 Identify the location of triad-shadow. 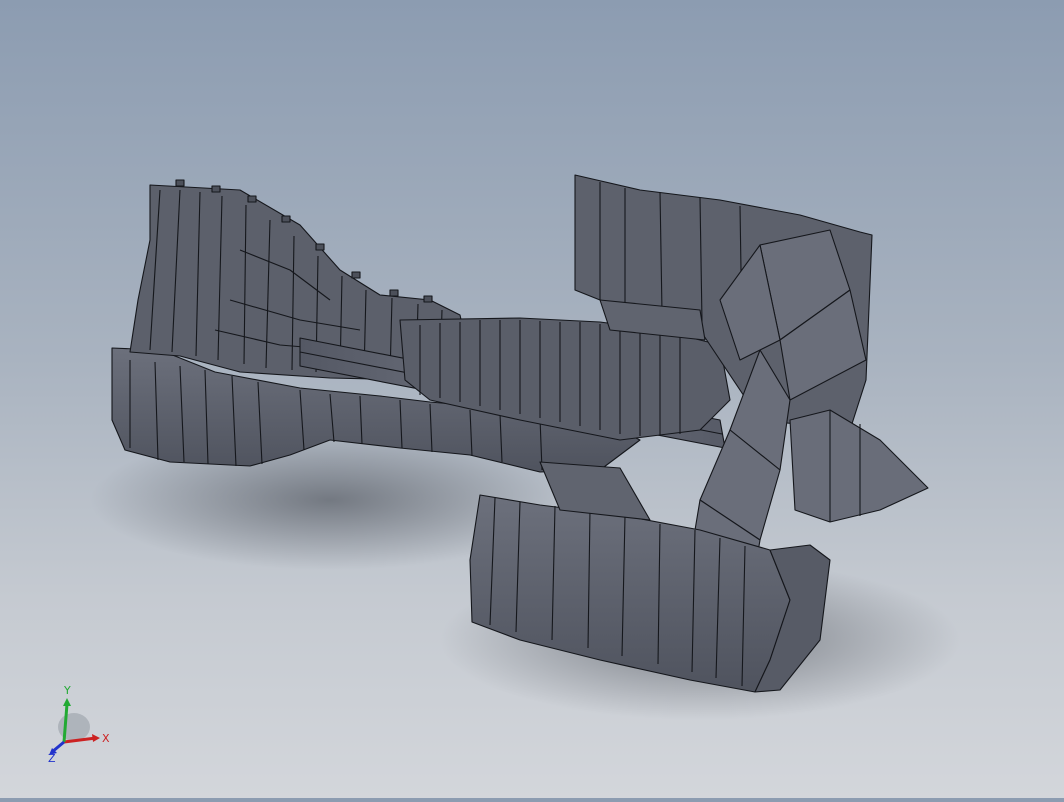
(74, 727).